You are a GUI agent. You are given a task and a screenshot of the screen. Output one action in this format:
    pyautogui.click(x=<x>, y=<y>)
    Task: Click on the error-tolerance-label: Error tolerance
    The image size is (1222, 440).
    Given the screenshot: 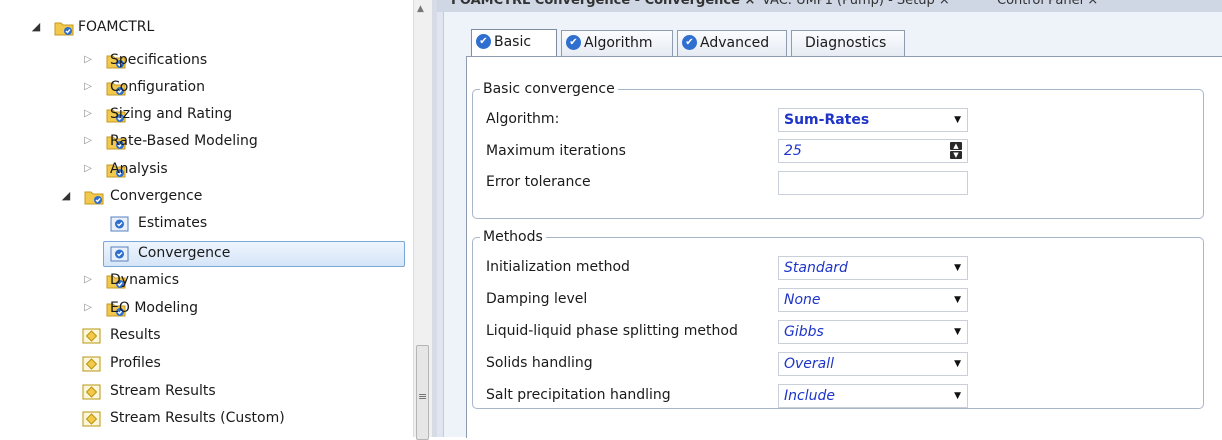 What is the action you would take?
    pyautogui.click(x=538, y=182)
    